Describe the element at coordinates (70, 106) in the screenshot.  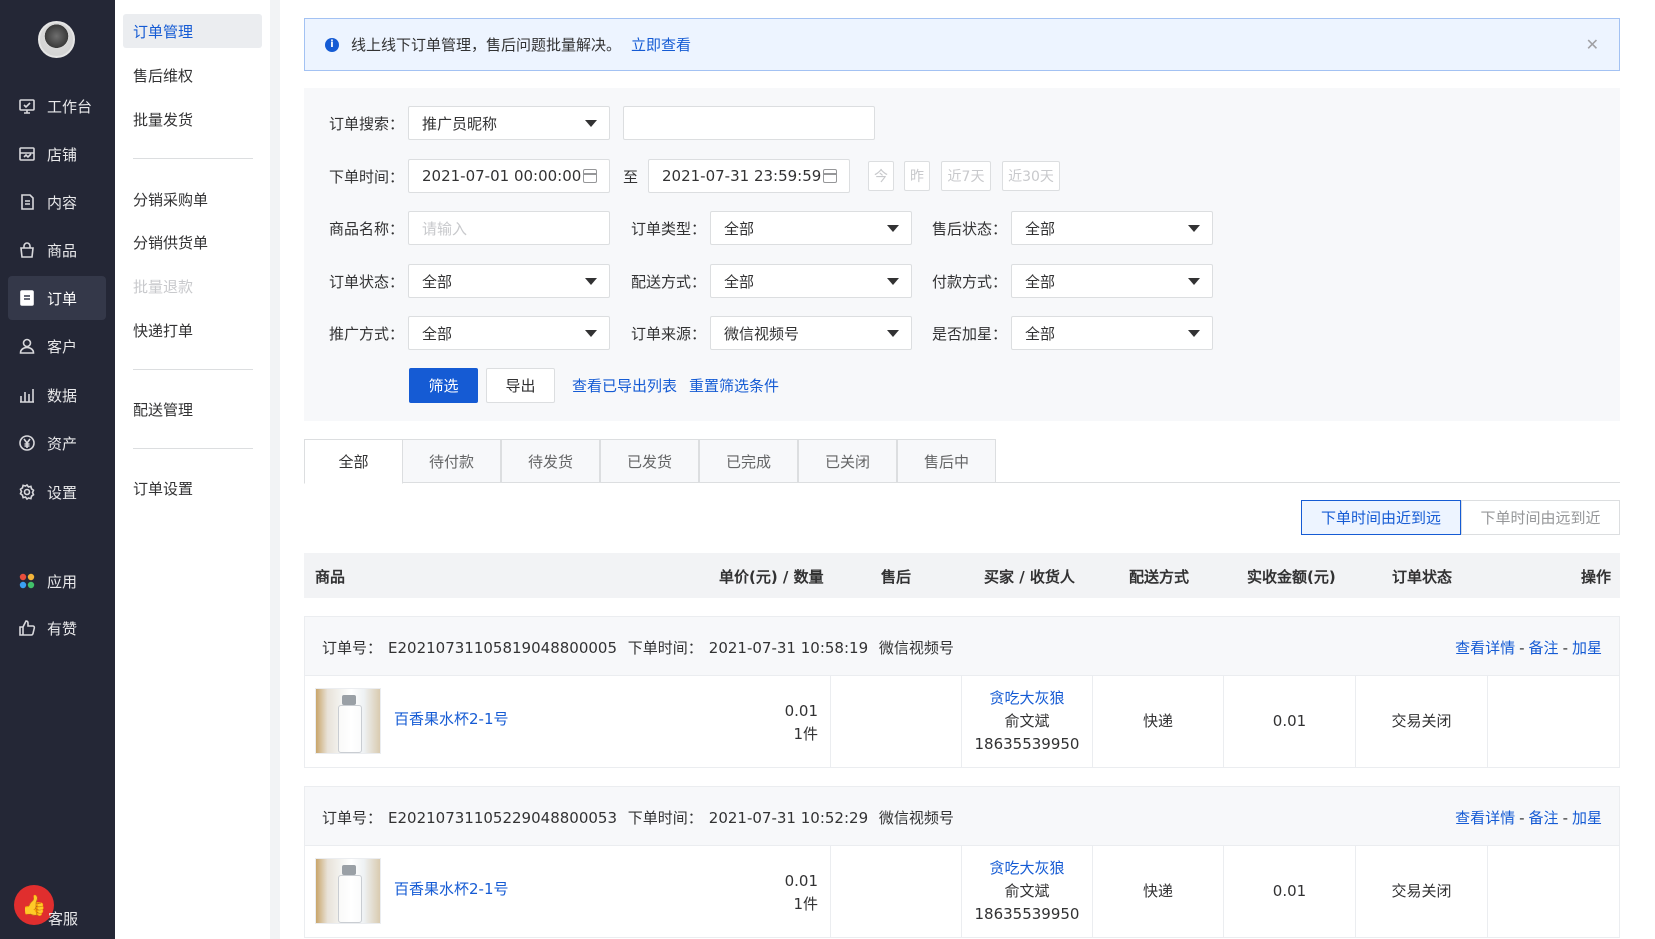
I see `nav-label: 工作台` at that location.